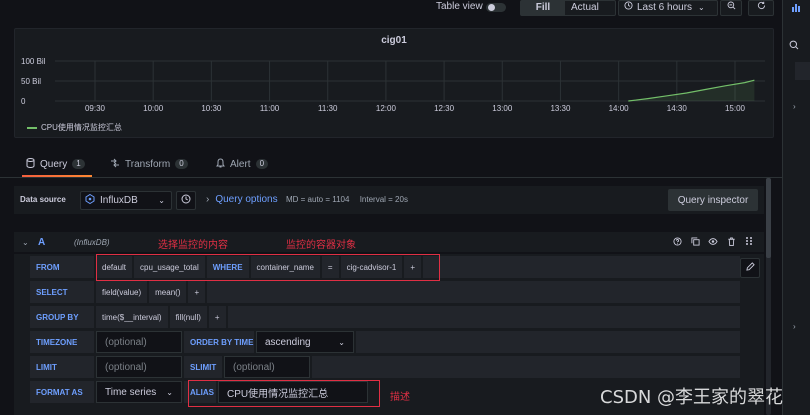 This screenshot has width=810, height=415. What do you see at coordinates (90, 200) in the screenshot?
I see `influxdb-icon` at bounding box center [90, 200].